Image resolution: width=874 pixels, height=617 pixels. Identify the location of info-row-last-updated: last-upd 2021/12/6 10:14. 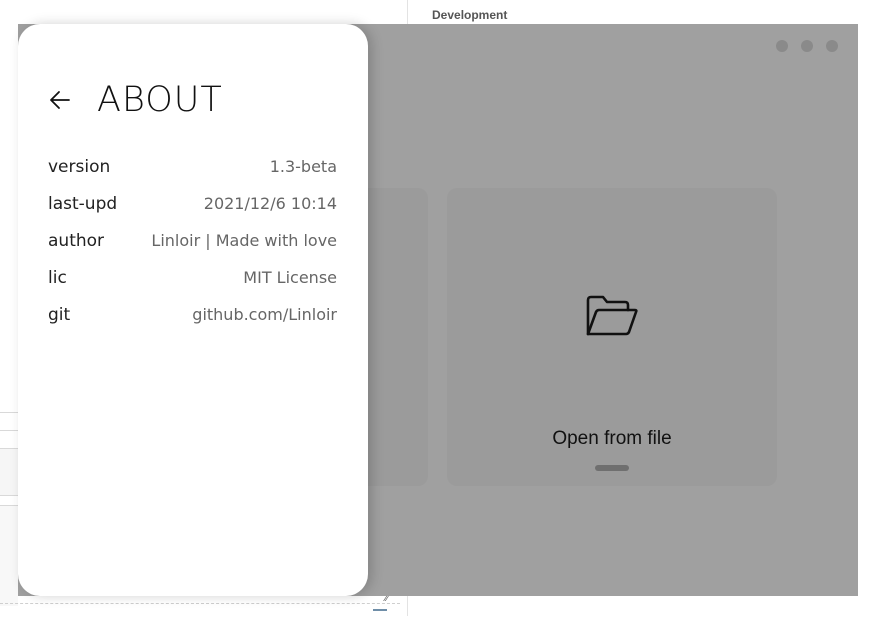
(192, 203).